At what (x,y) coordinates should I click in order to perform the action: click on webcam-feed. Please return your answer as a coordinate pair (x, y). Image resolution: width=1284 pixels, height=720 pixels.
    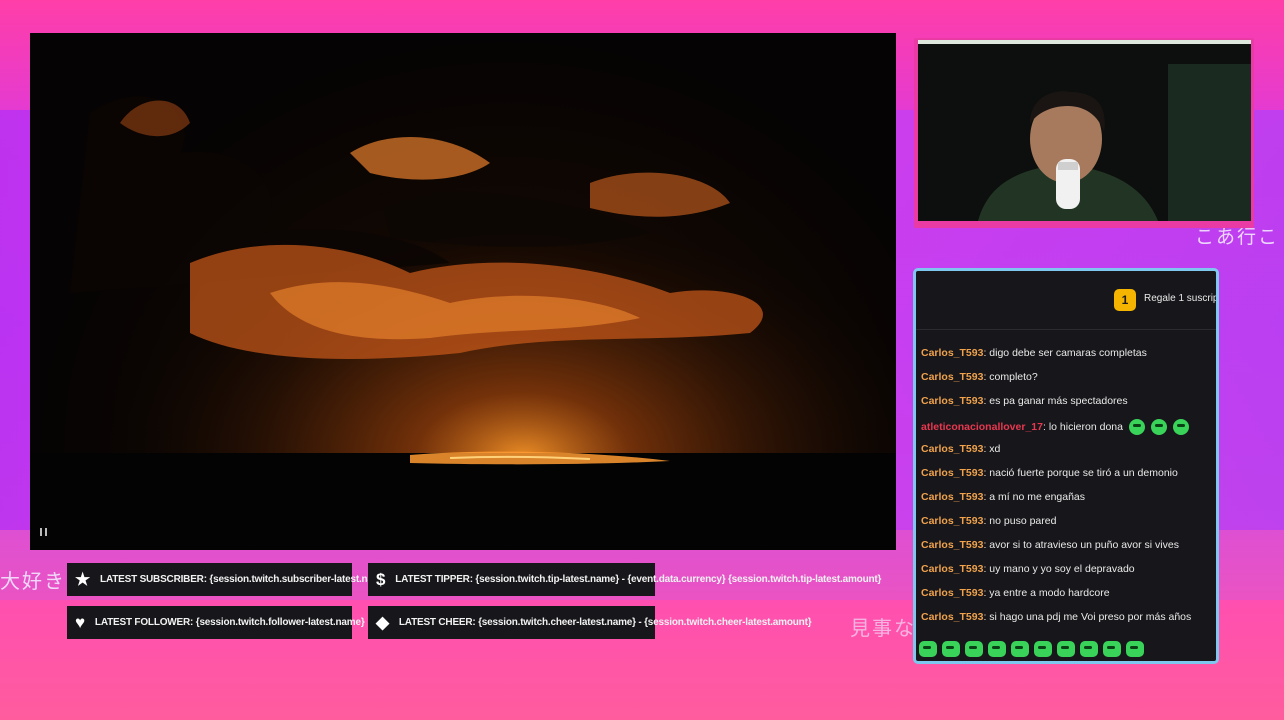
    Looking at the image, I should click on (1084, 130).